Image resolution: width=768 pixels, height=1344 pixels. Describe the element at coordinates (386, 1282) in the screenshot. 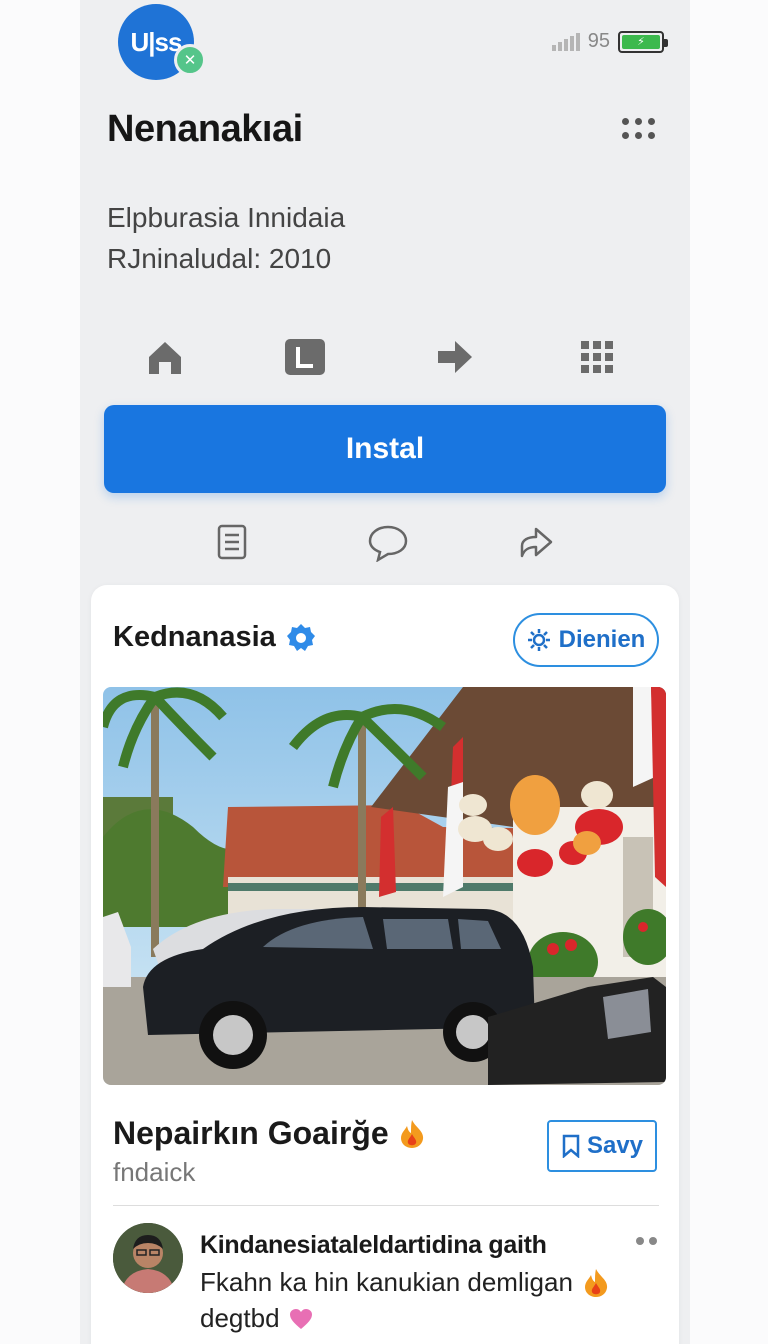

I see `comment-text: Fkahn ka hin kanukian demligan` at that location.